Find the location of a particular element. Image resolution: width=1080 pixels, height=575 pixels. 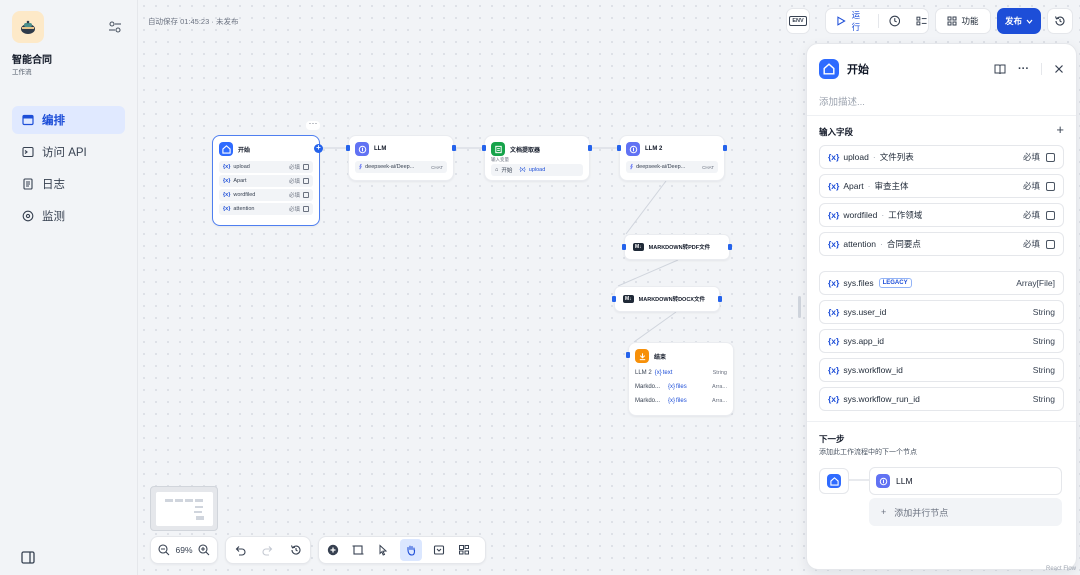

add-field-button: + is located at coordinates (1060, 129).